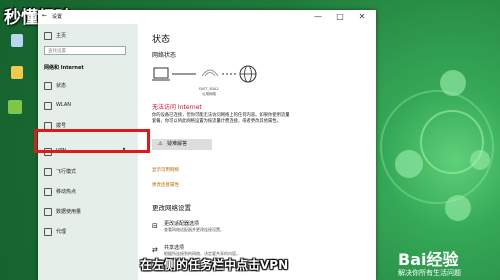  Describe the element at coordinates (85, 50) in the screenshot. I see `search-input: 查找设置` at that location.